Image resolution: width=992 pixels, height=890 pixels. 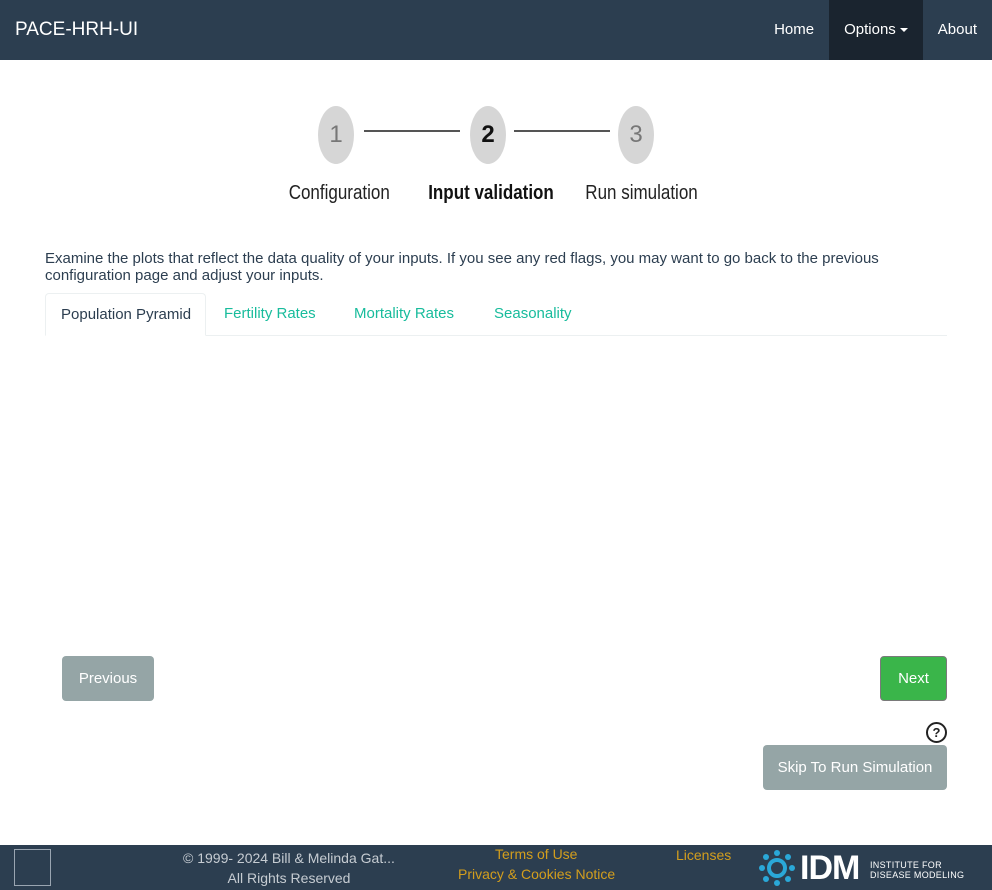 What do you see at coordinates (855, 767) in the screenshot?
I see `skip-to-run-simulation-button: Skip To Run Simulation` at bounding box center [855, 767].